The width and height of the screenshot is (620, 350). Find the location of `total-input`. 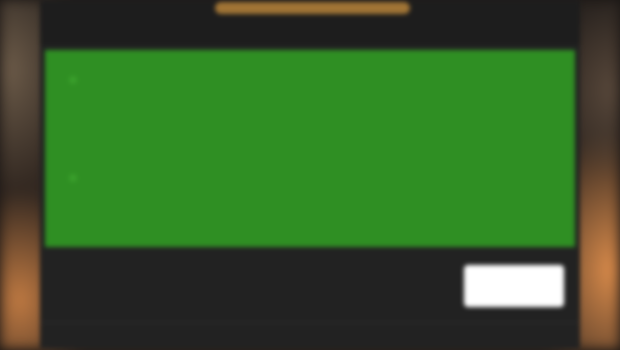

total-input is located at coordinates (514, 286).